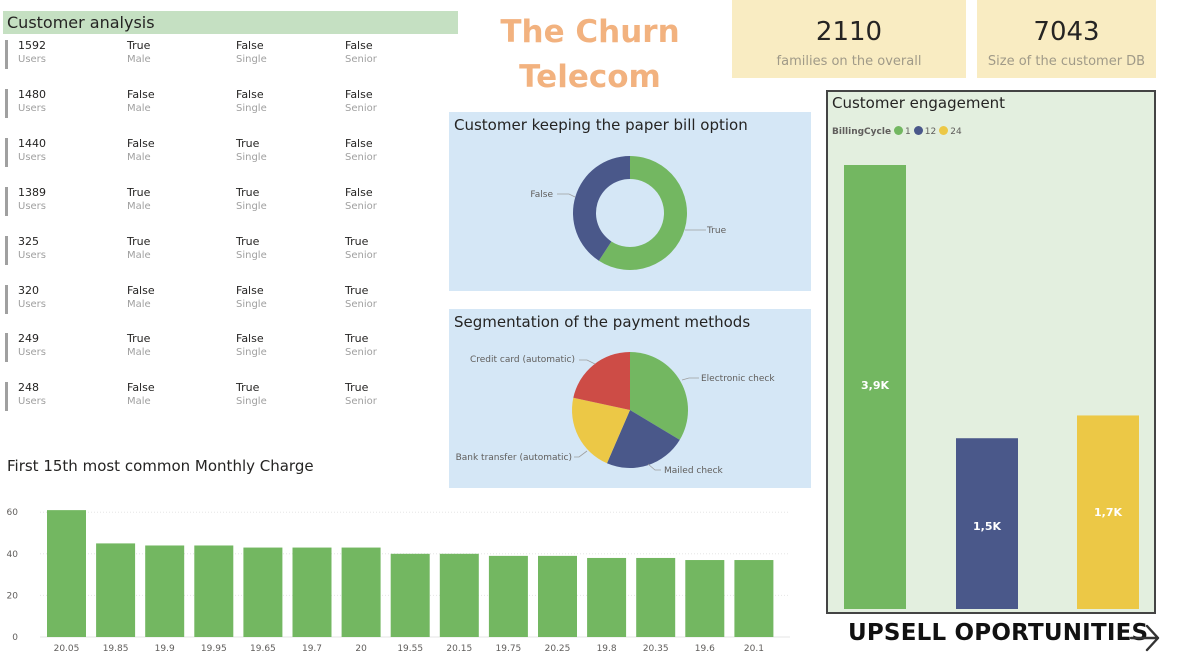 This screenshot has height=666, width=1186. Describe the element at coordinates (998, 633) in the screenshot. I see `upsell-link: UPSELL OPORTUNITIES` at that location.